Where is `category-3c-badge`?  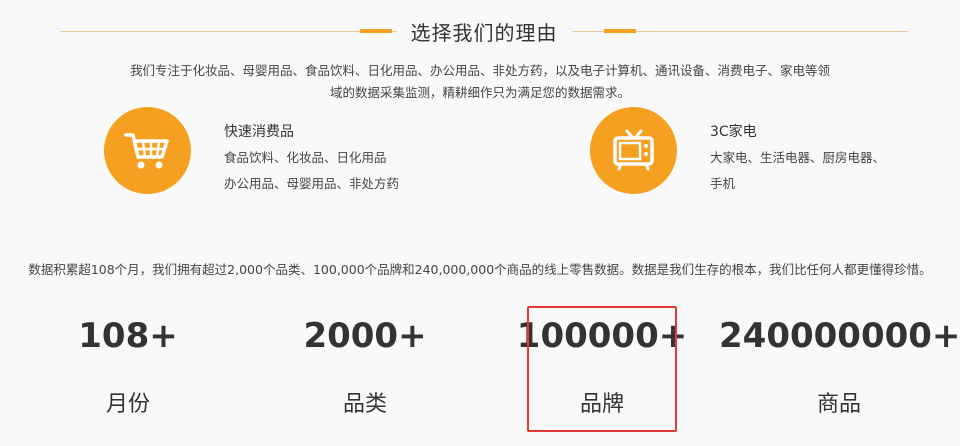
category-3c-badge is located at coordinates (633, 150).